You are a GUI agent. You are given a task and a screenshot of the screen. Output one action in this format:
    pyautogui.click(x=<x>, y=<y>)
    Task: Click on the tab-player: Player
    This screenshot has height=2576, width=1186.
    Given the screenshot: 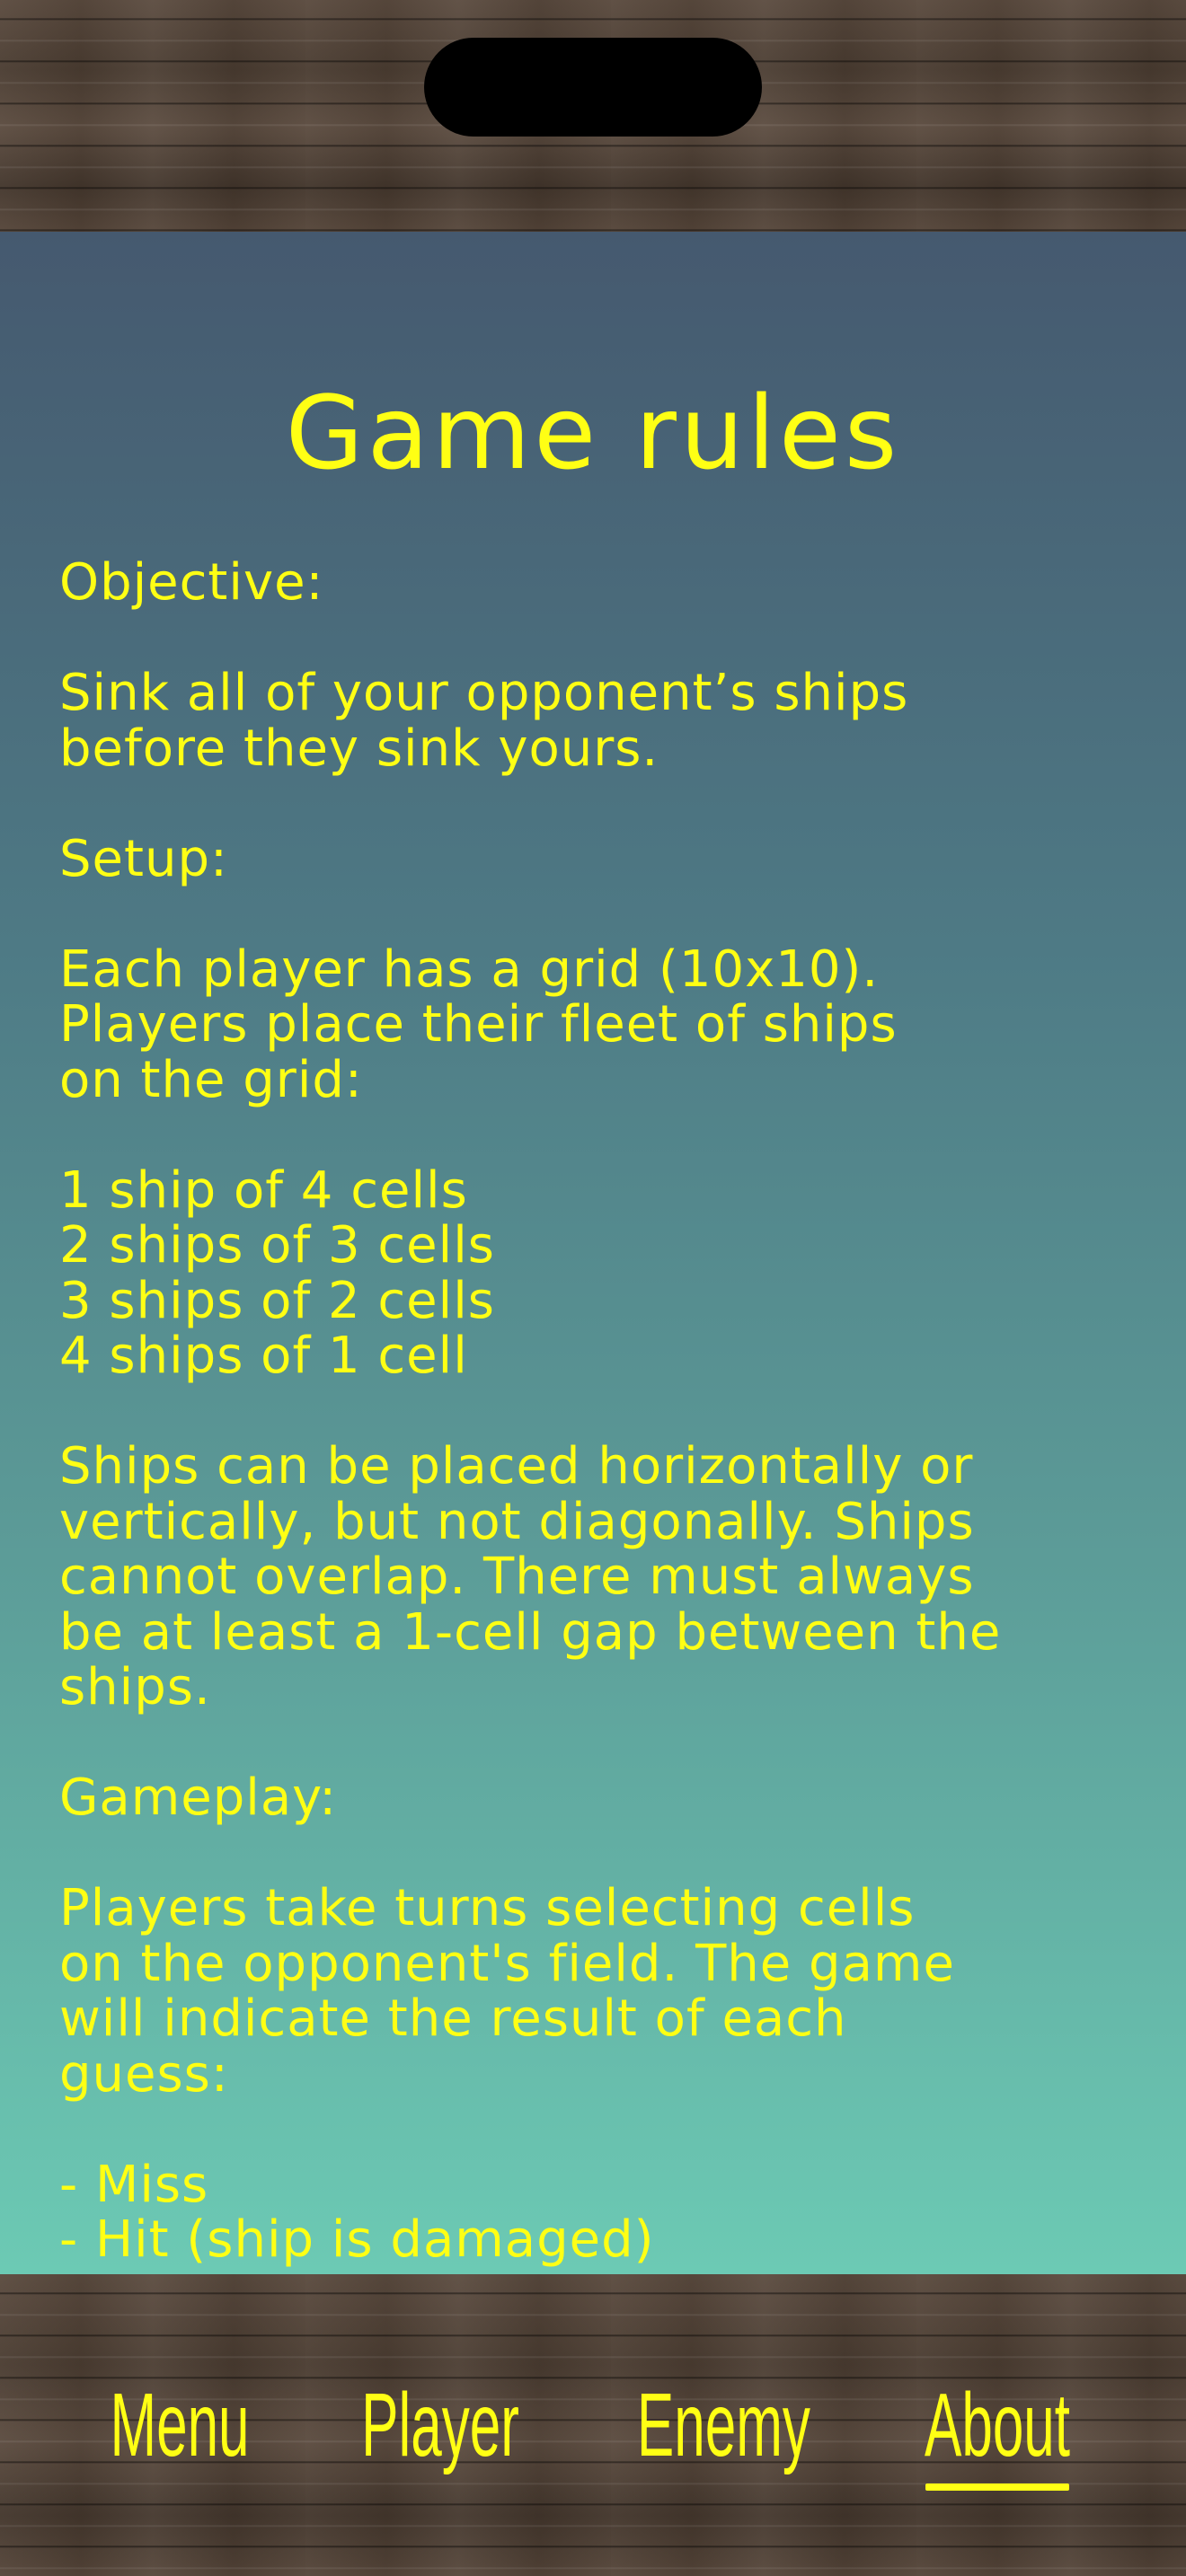 What is the action you would take?
    pyautogui.click(x=441, y=2425)
    